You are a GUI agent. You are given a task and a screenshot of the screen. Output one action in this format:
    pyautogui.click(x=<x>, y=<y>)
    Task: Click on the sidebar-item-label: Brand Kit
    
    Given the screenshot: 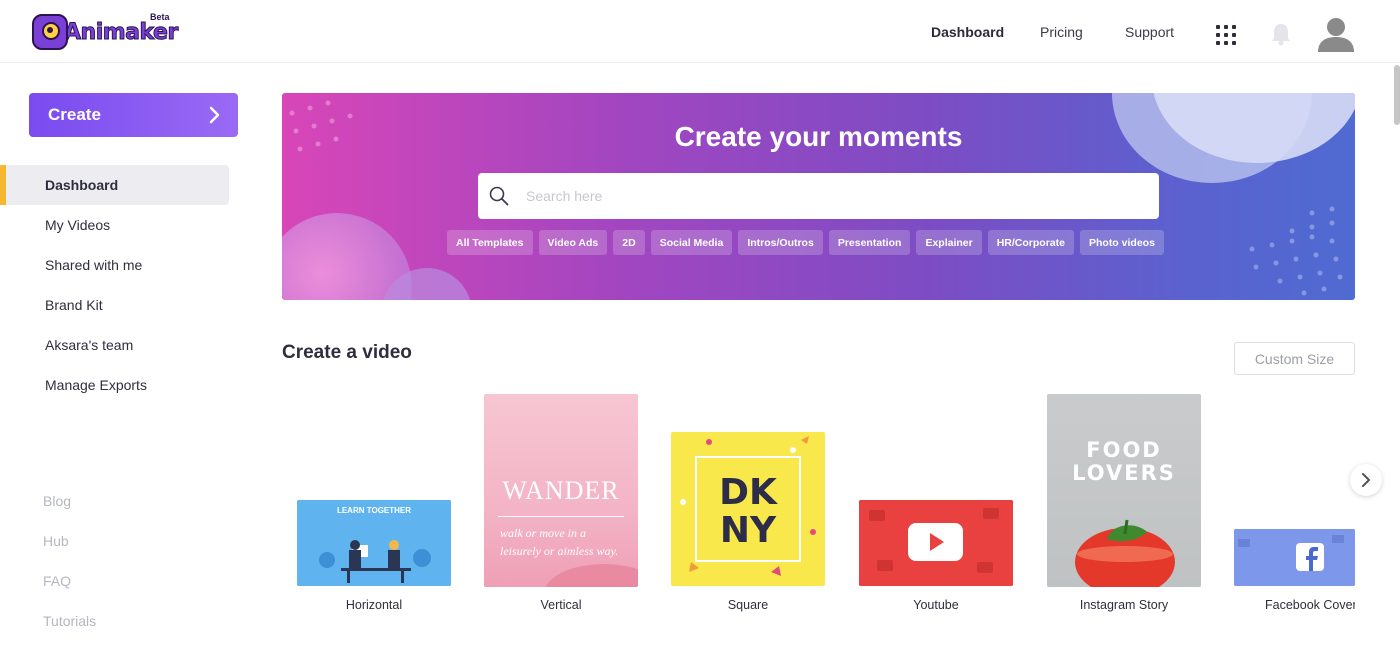 What is the action you would take?
    pyautogui.click(x=74, y=305)
    